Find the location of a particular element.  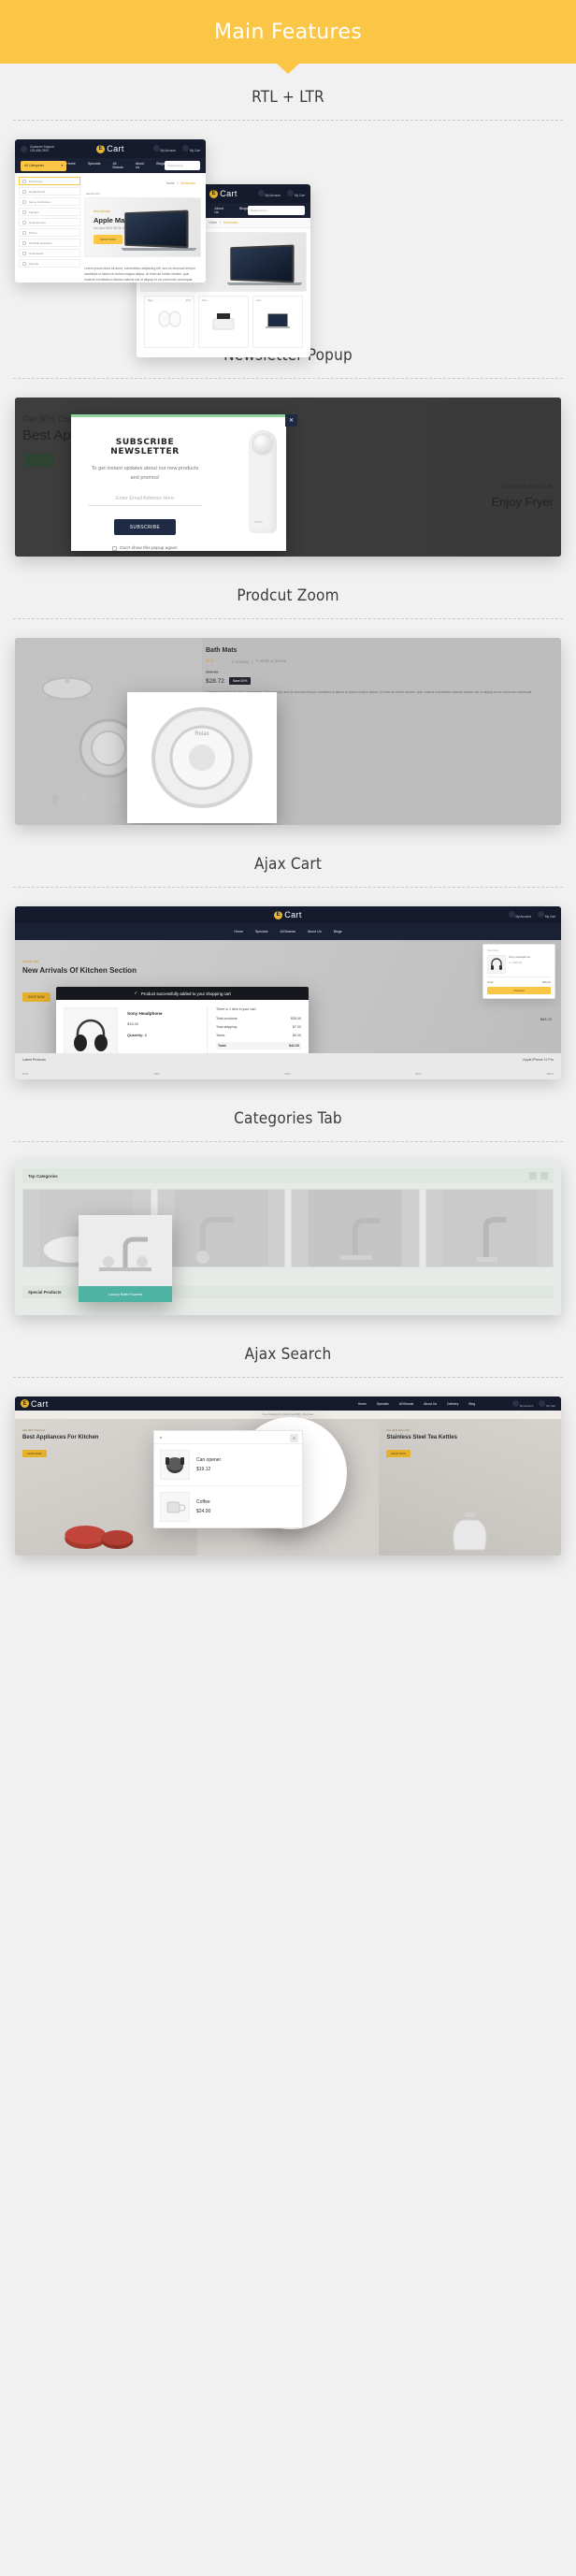

all-categories-button: All Categories ▾ is located at coordinates (44, 165).